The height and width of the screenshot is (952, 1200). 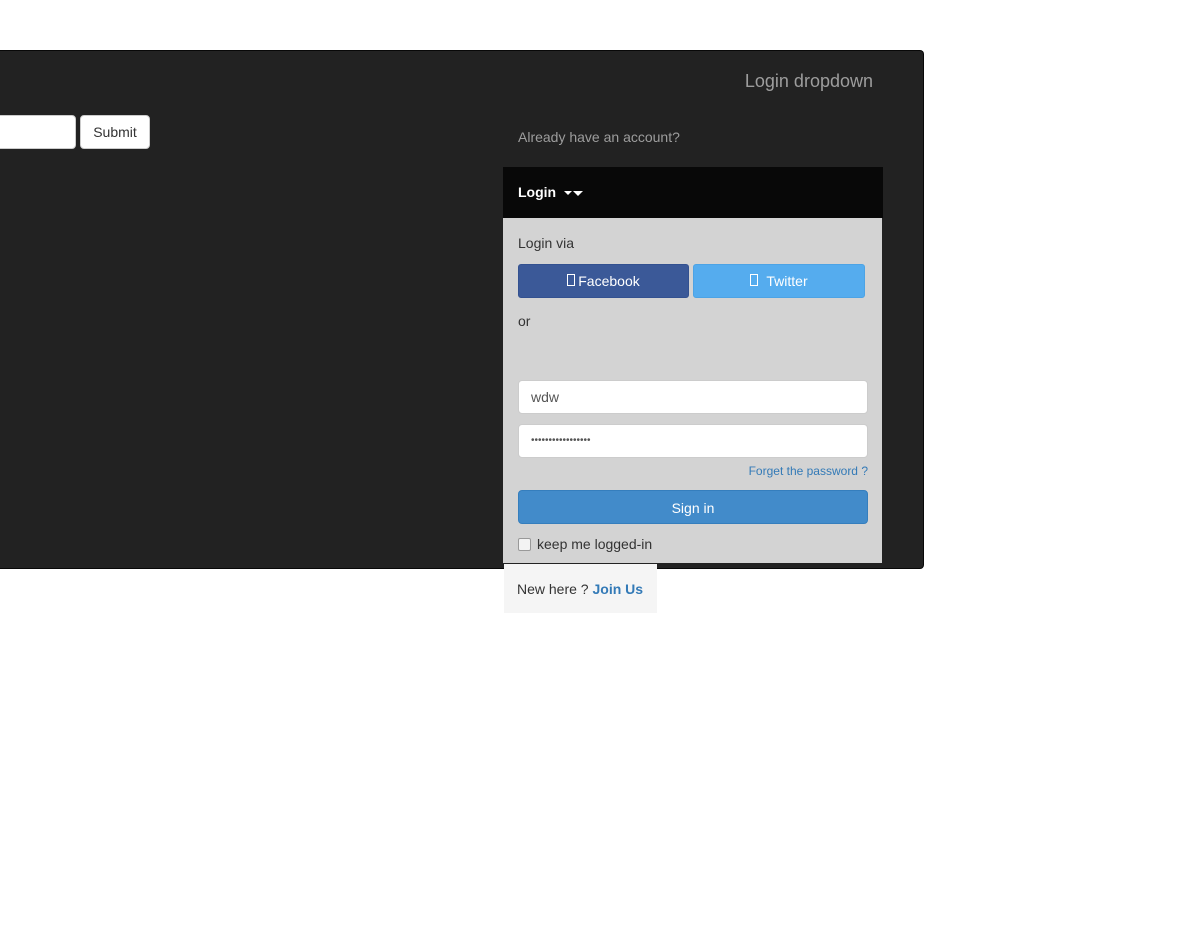 What do you see at coordinates (524, 321) in the screenshot?
I see `or-separator: or` at bounding box center [524, 321].